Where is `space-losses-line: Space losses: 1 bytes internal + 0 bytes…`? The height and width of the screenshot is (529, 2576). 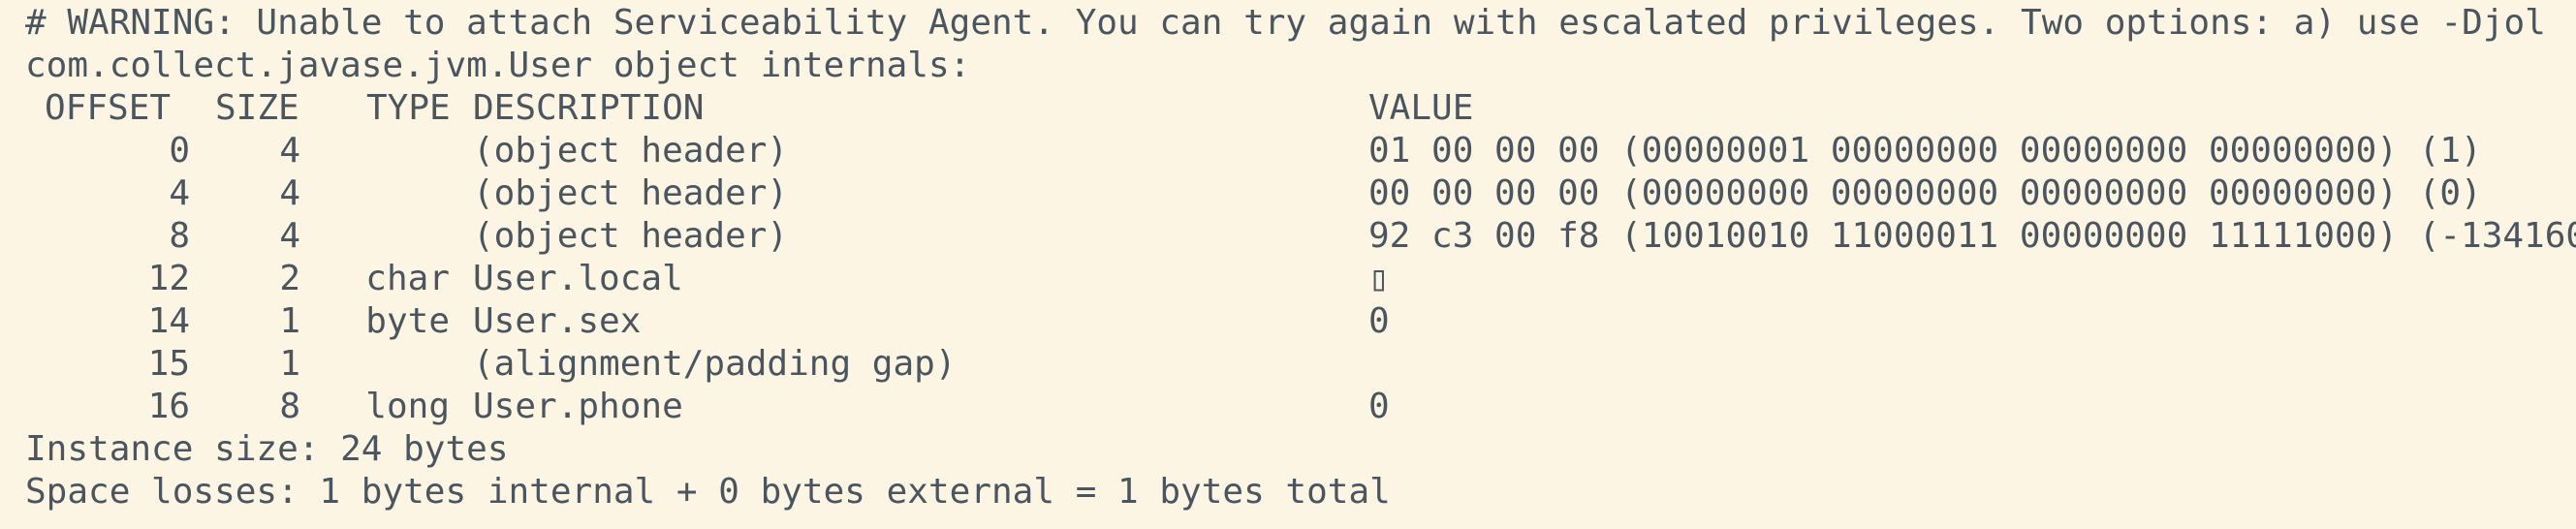
space-losses-line: Space losses: 1 bytes internal + 0 bytes… is located at coordinates (708, 492).